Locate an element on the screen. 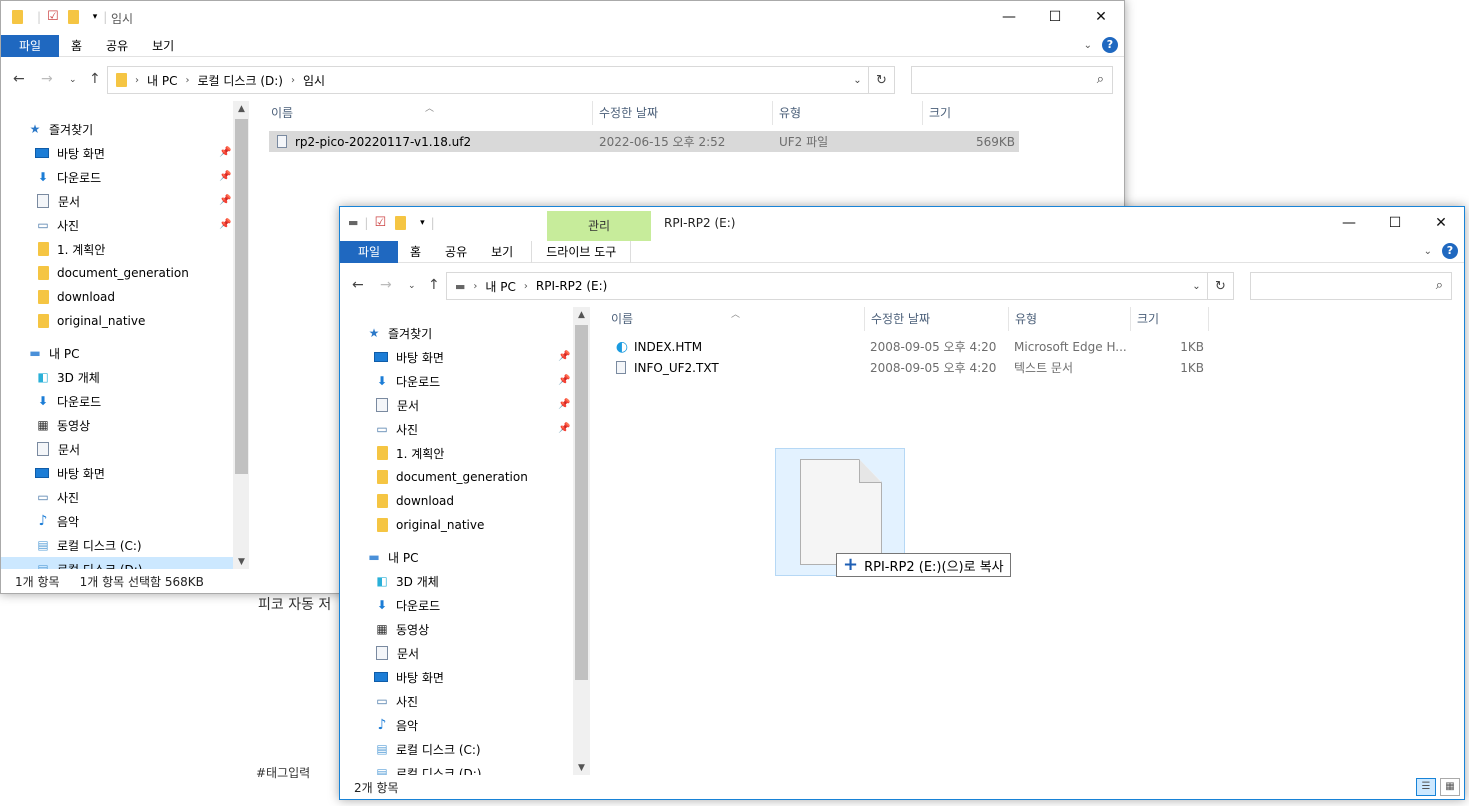  tab-drive-tools: 드라이브 도구 is located at coordinates (581, 252).